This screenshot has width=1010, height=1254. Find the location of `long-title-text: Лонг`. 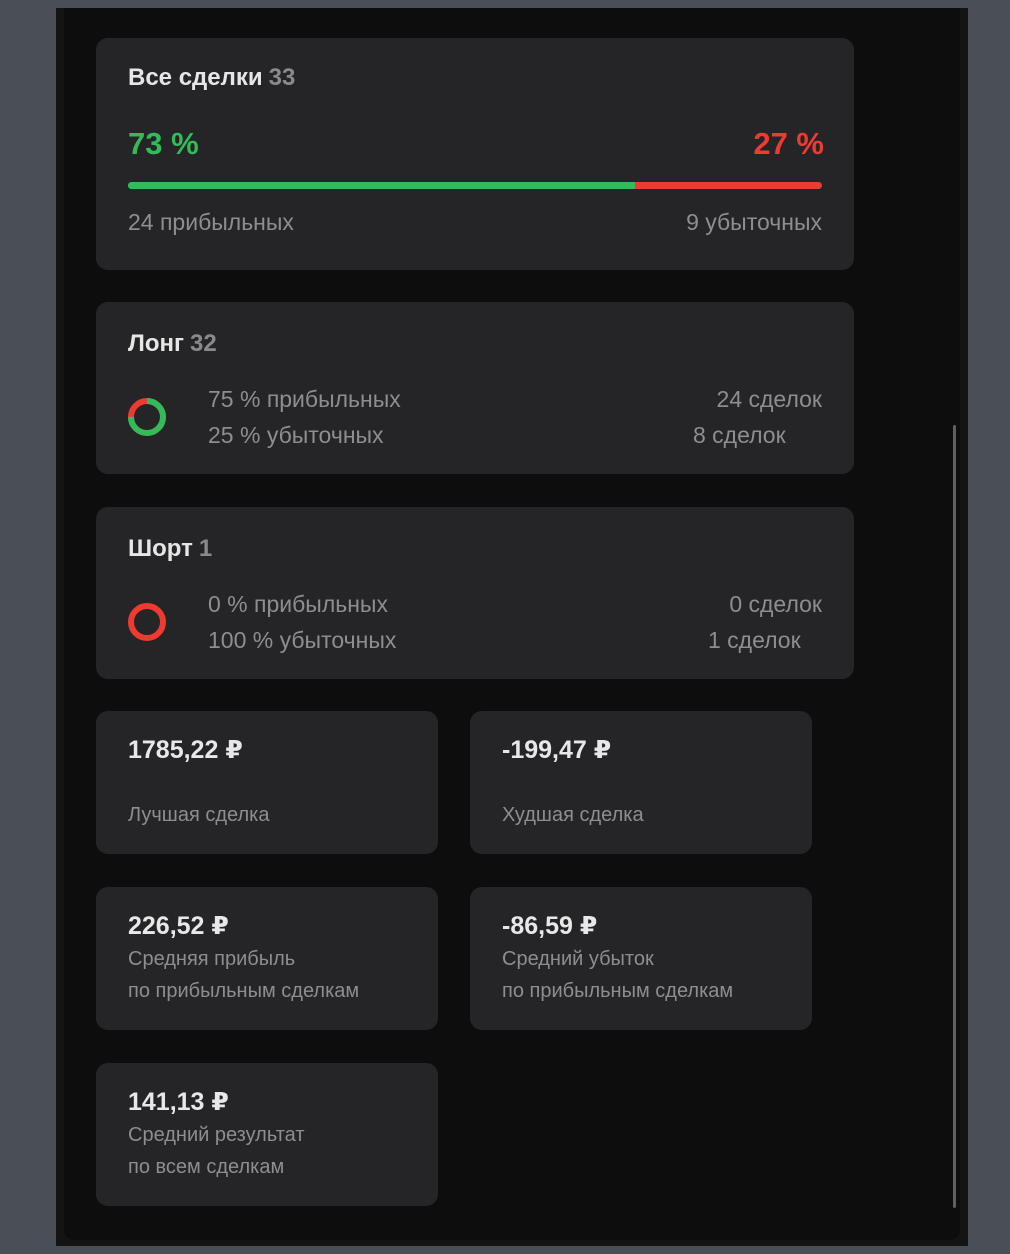

long-title-text: Лонг is located at coordinates (156, 343).